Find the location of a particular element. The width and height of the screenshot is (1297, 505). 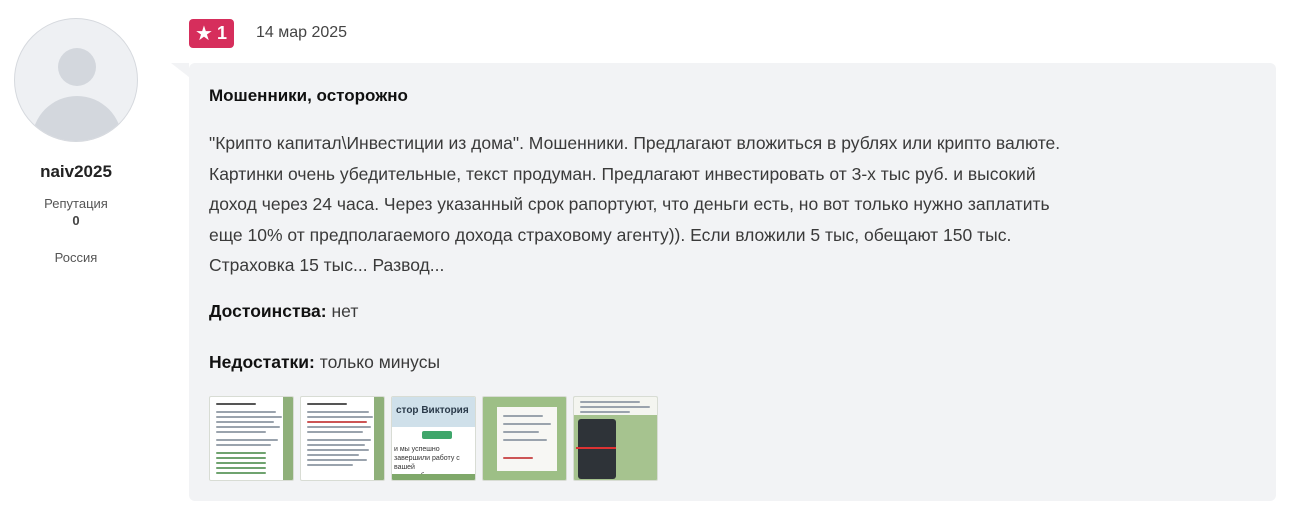

pros-row: Достоинства: нет is located at coordinates (283, 311).